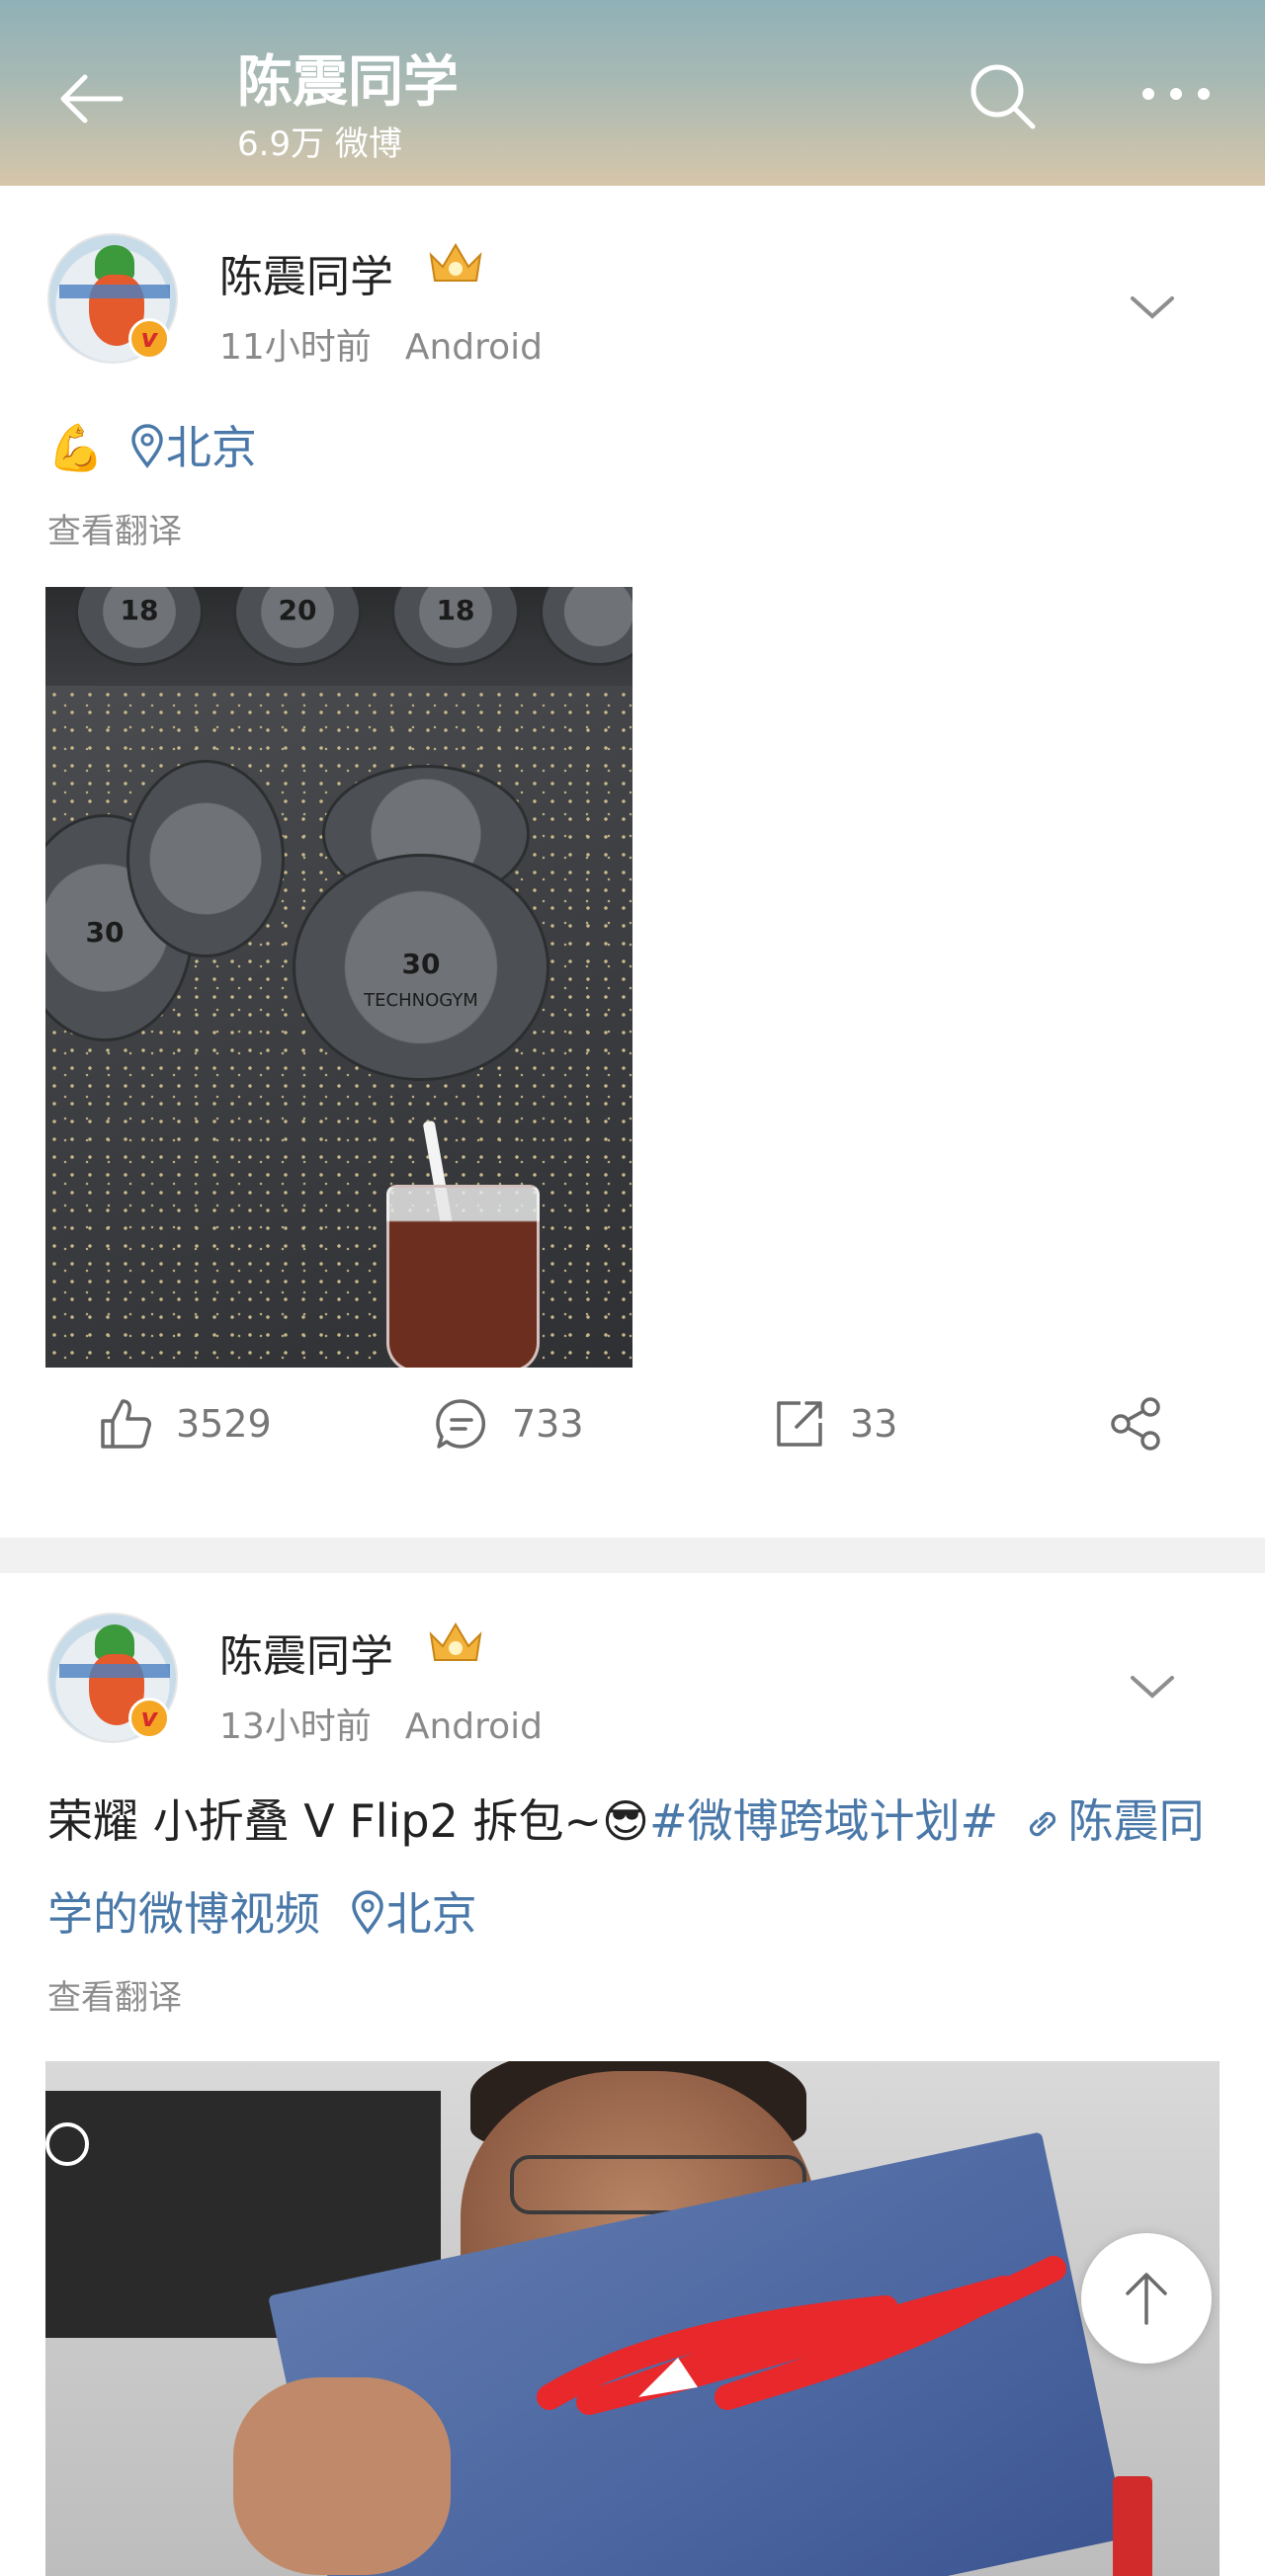 This screenshot has width=1265, height=2576. I want to click on share-icon, so click(1135, 1424).